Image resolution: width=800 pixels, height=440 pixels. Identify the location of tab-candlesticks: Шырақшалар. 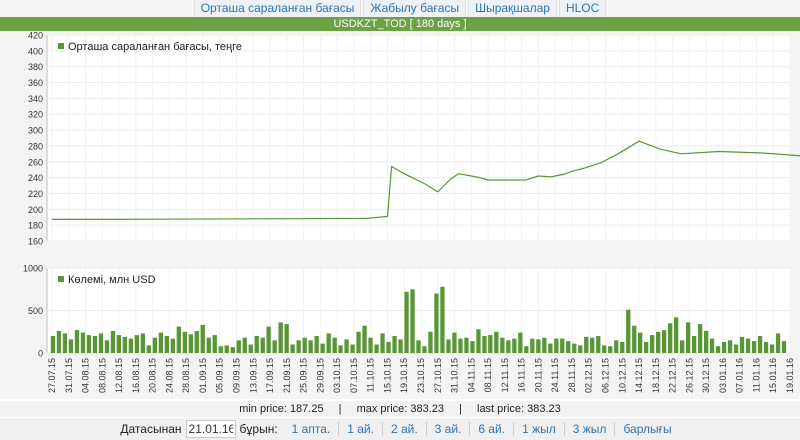
(512, 8).